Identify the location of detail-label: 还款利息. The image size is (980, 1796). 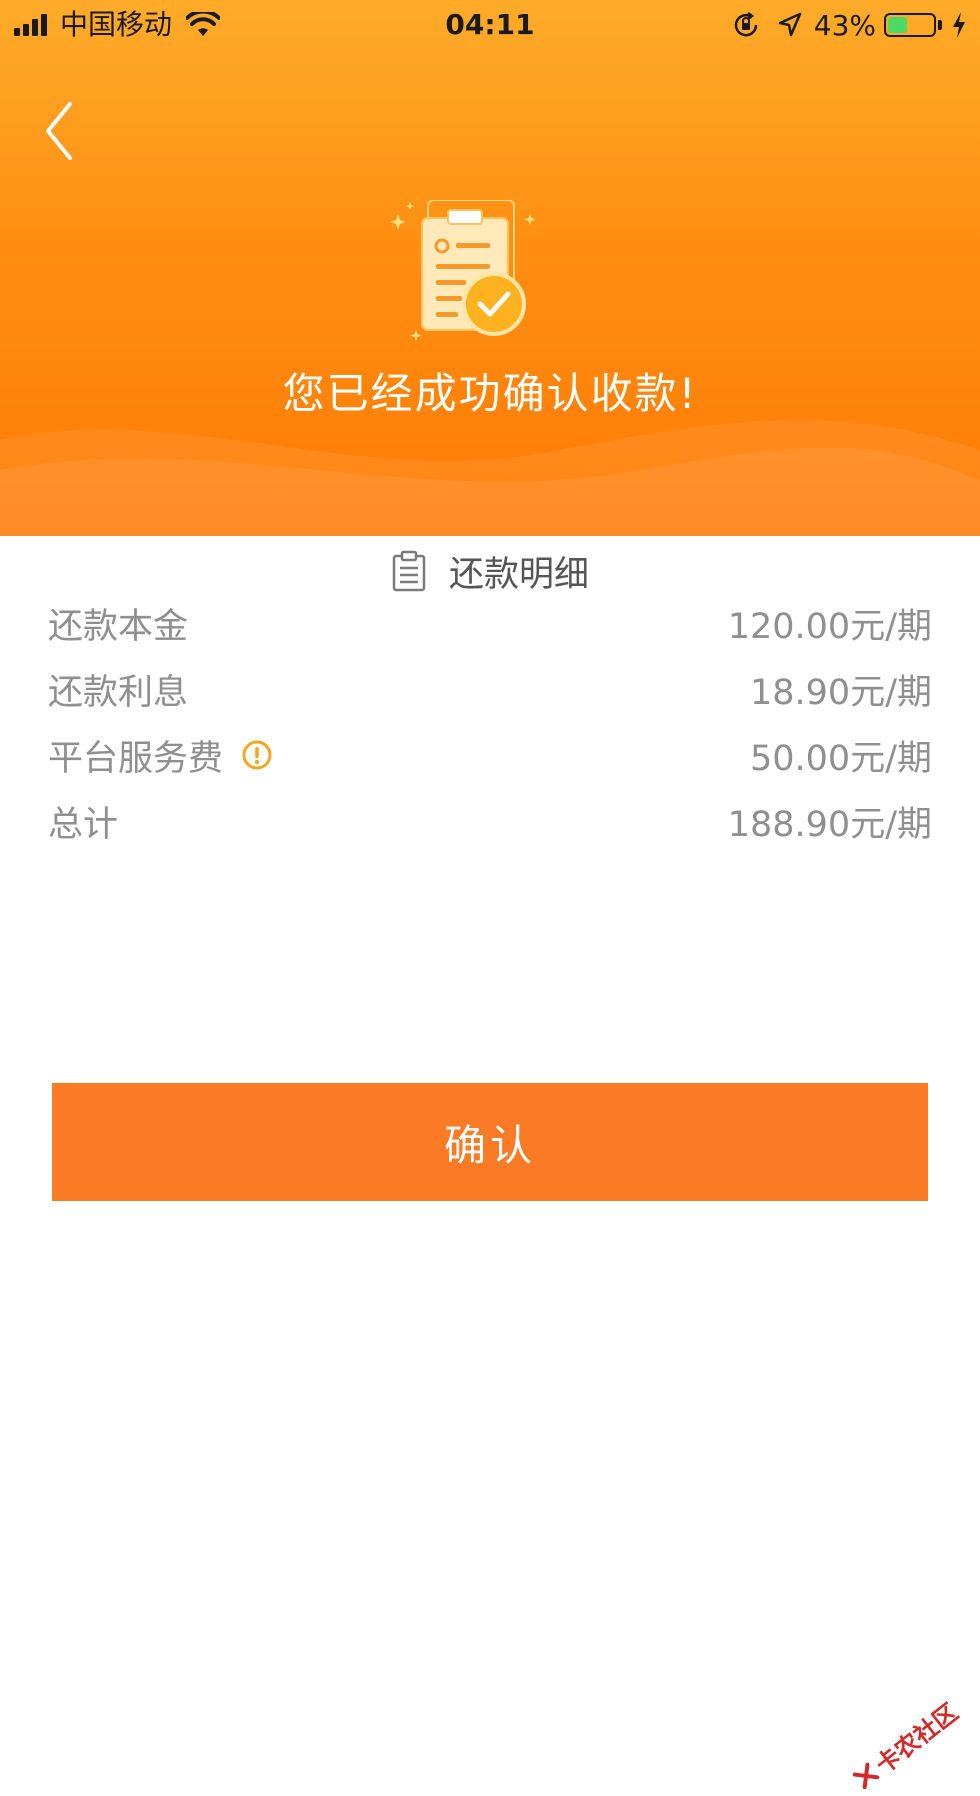
(118, 692).